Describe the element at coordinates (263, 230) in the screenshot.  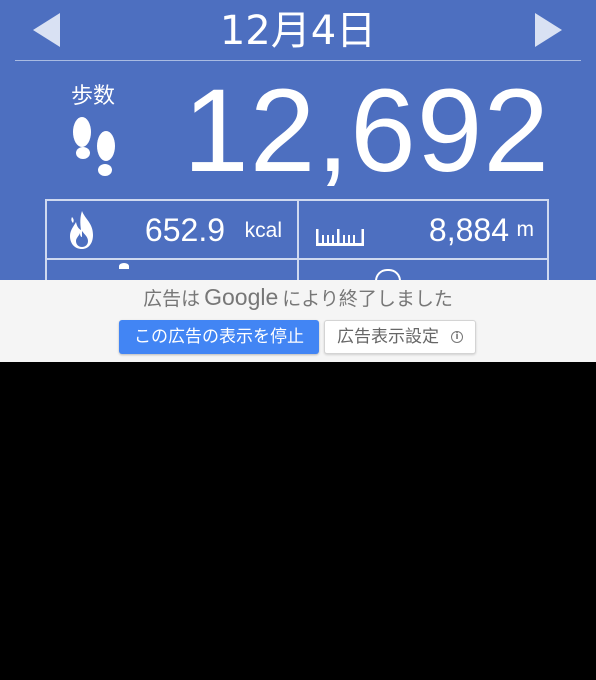
I see `calories-unit: kcal` at that location.